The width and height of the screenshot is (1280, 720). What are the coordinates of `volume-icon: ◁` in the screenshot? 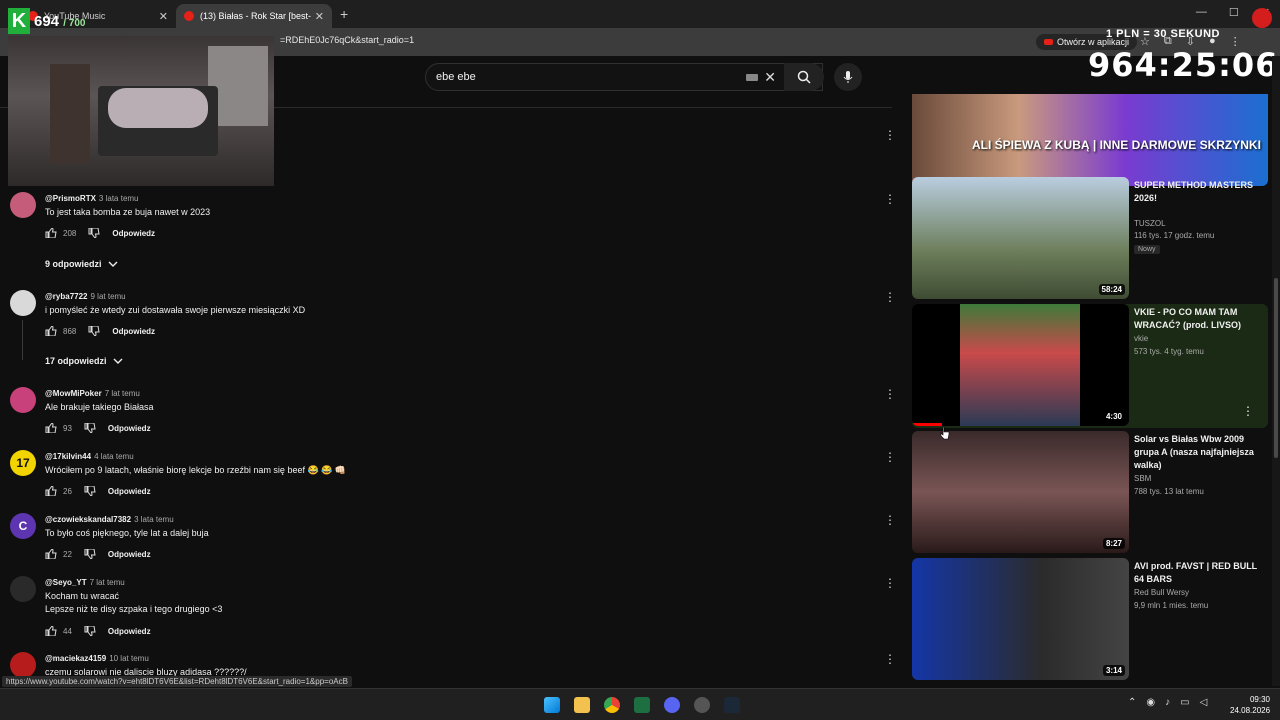 It's located at (1204, 702).